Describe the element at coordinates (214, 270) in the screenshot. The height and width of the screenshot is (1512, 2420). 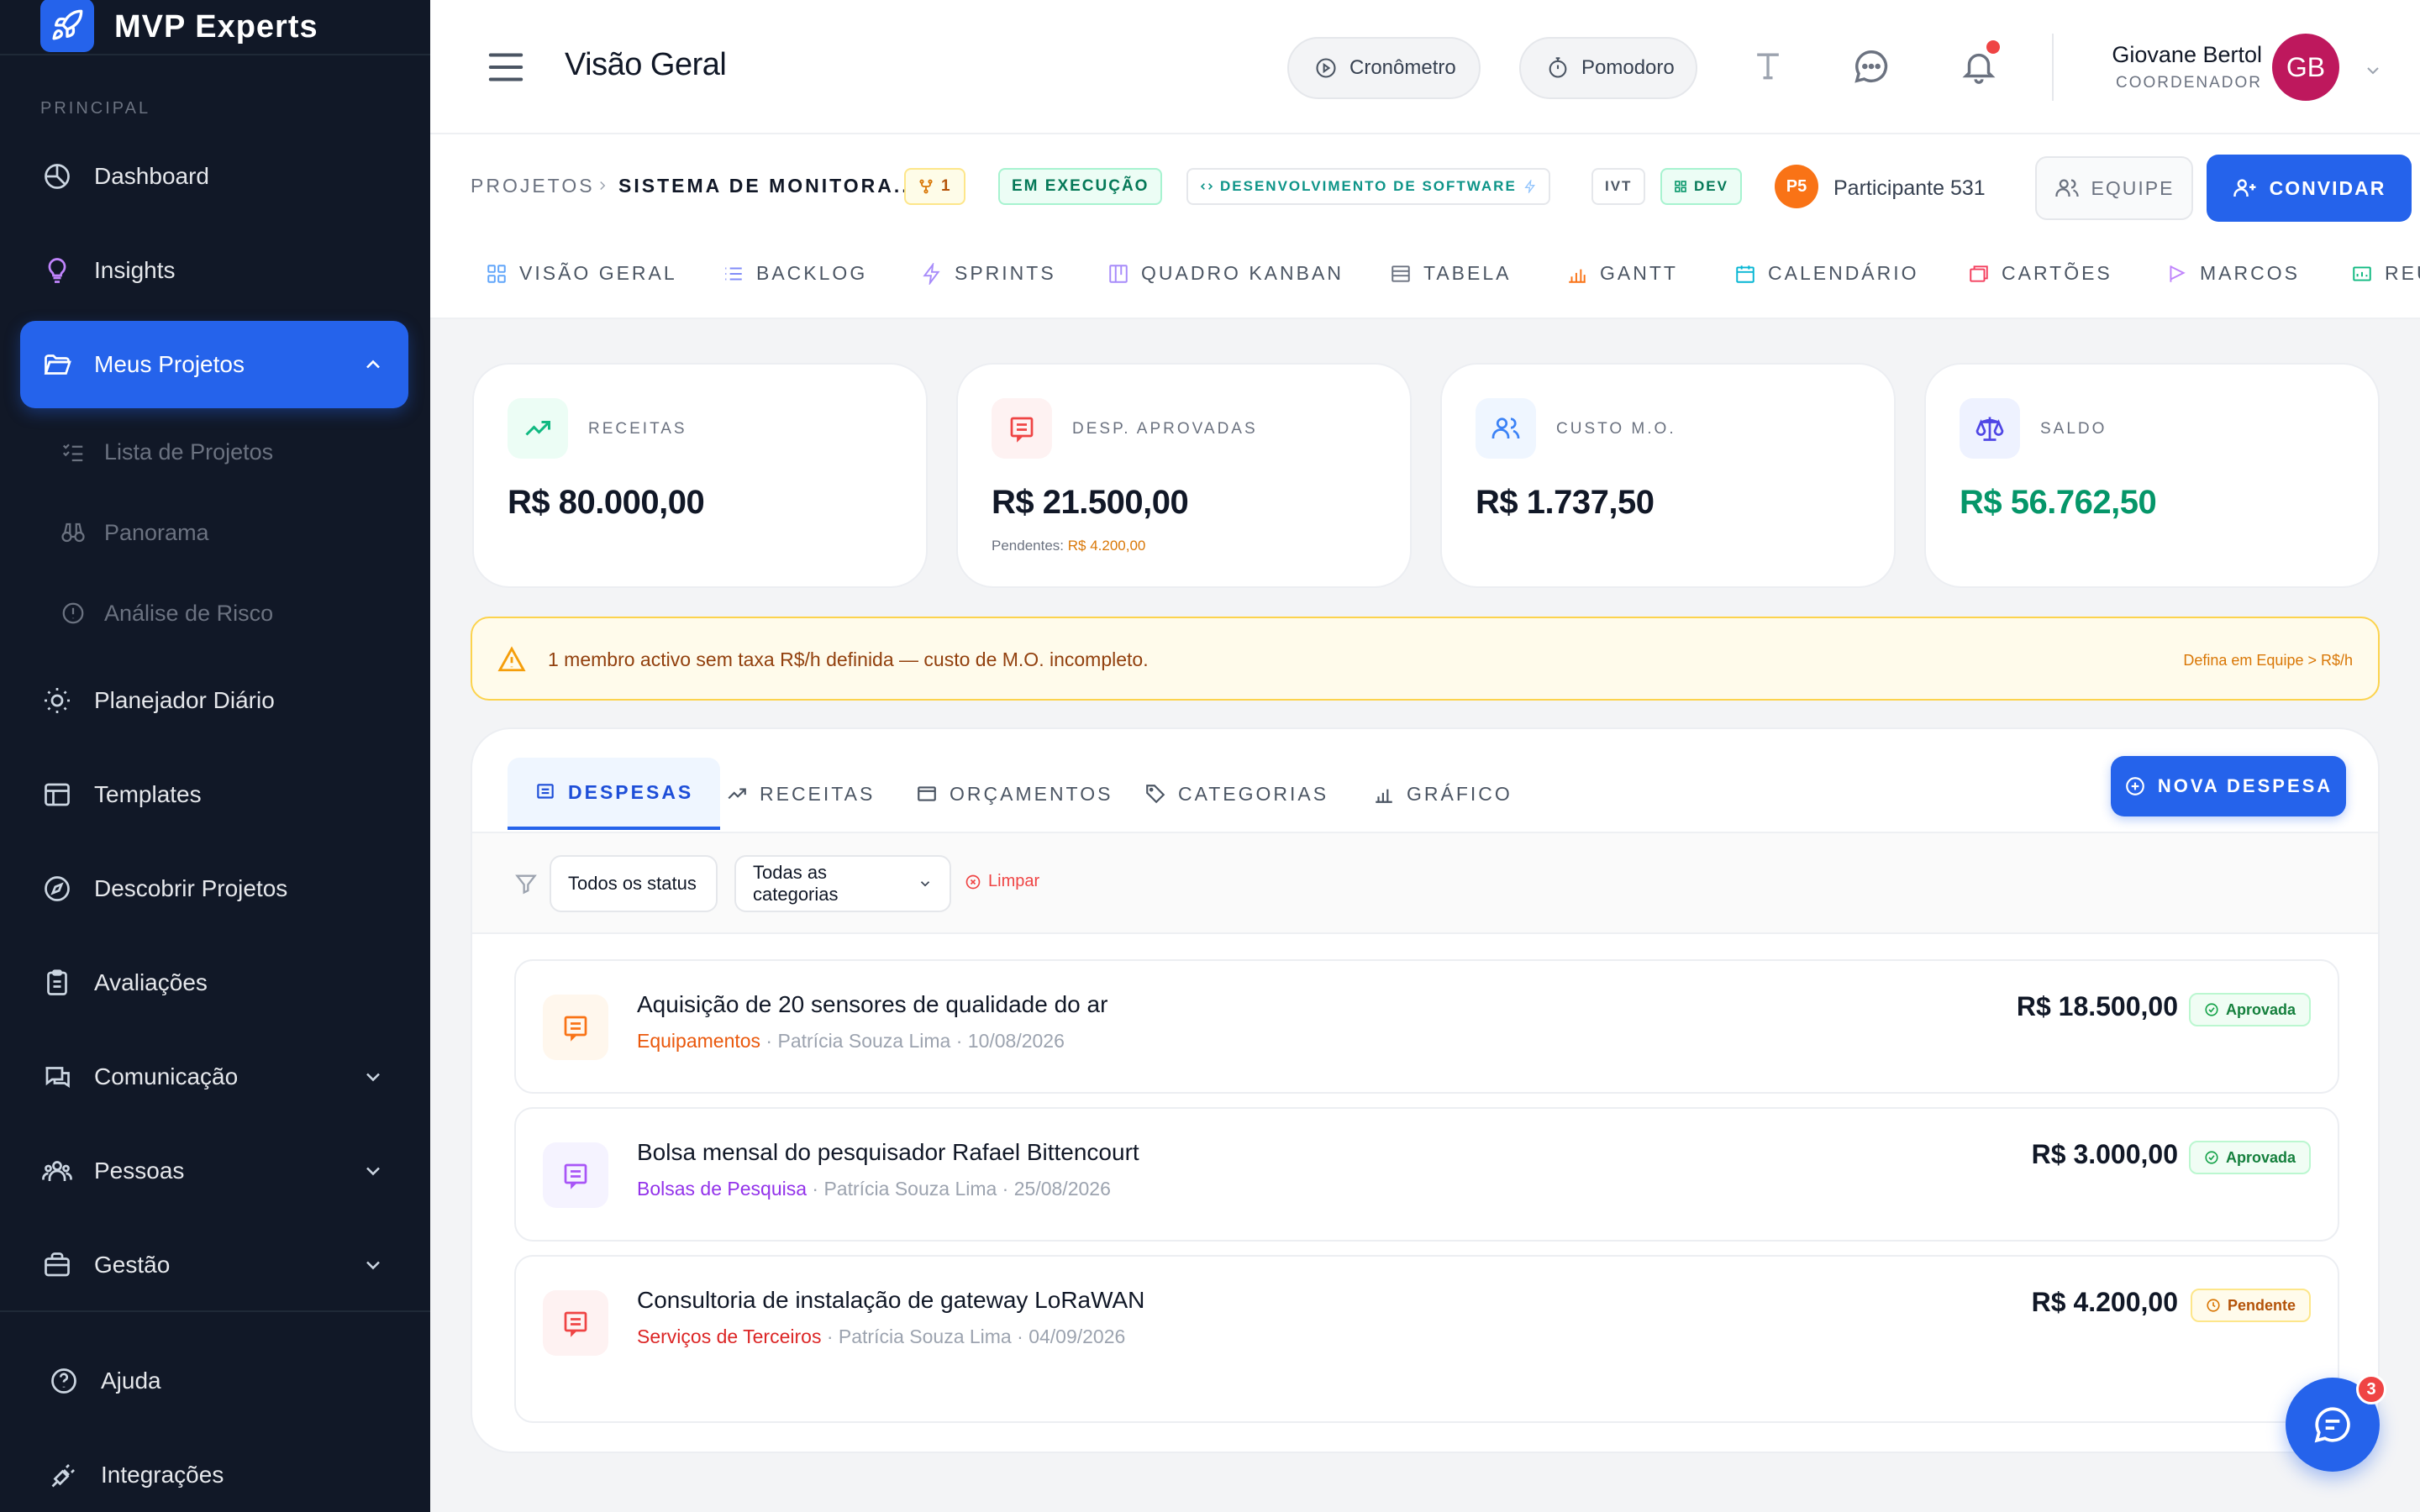
I see `sidebar-item-insights: Insights` at that location.